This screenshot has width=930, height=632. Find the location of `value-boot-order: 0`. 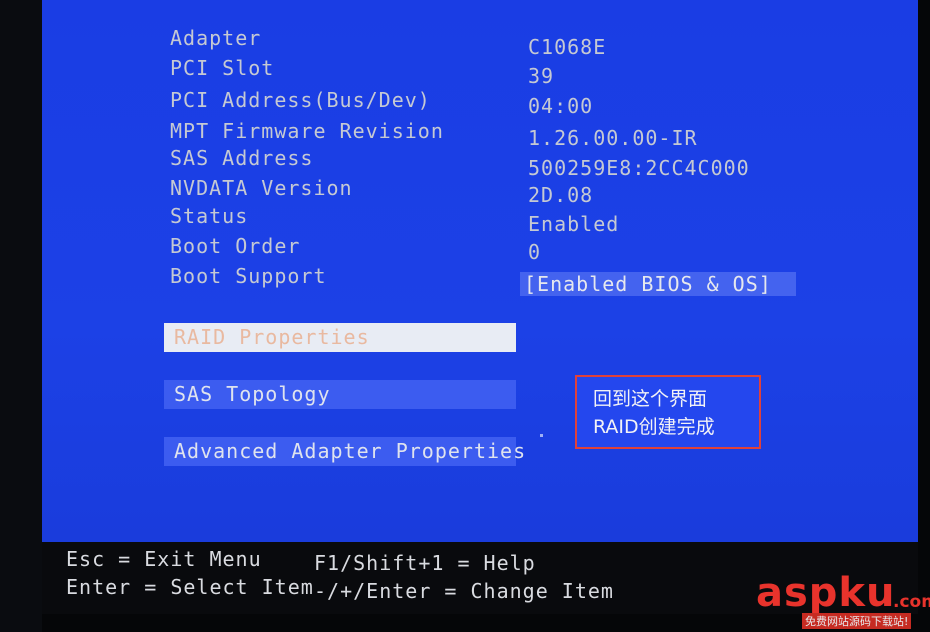

value-boot-order: 0 is located at coordinates (535, 252).